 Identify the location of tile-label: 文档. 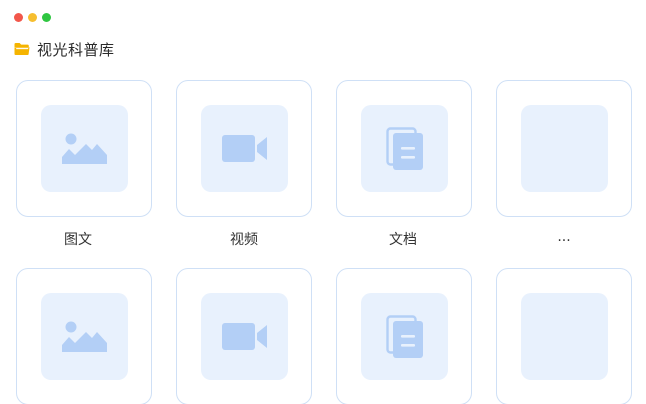
(403, 240).